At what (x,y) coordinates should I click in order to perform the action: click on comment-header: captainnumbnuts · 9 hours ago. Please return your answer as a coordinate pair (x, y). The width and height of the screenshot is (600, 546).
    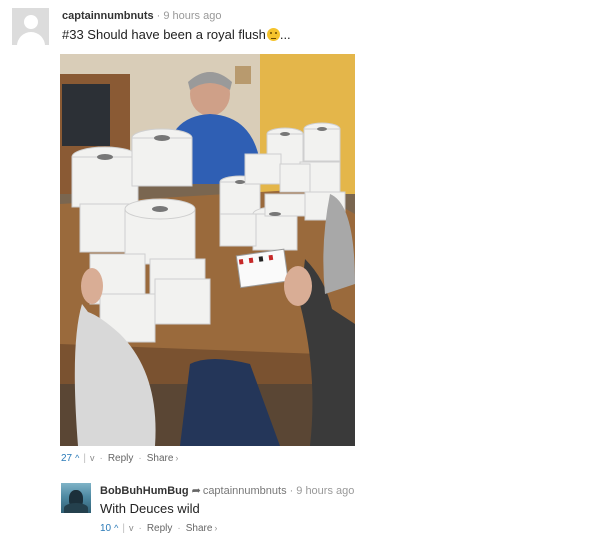
    Looking at the image, I should click on (141, 16).